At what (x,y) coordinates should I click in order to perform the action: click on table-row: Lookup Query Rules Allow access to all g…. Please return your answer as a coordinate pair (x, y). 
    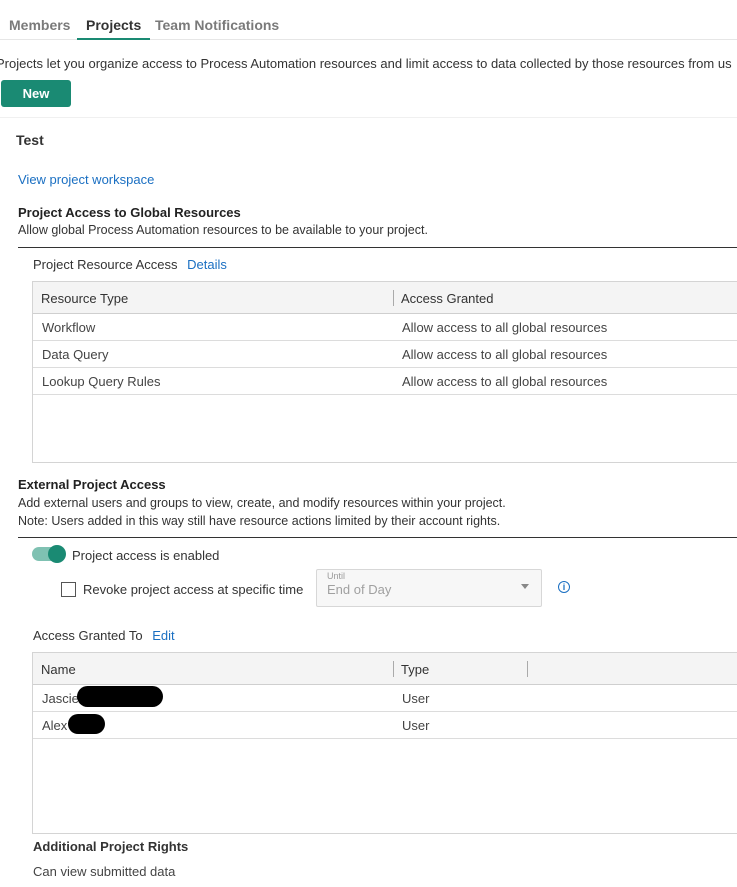
    Looking at the image, I should click on (385, 381).